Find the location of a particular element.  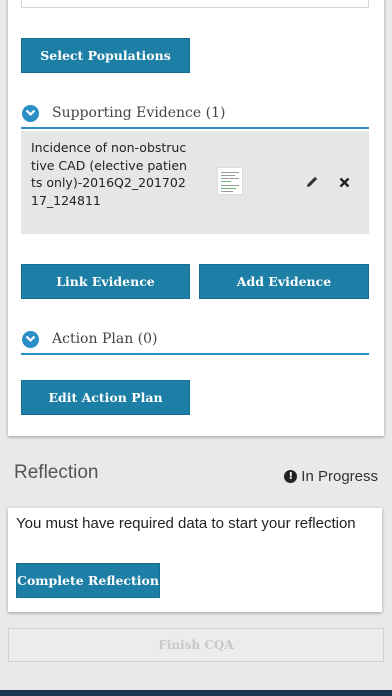

supporting-evidence-header: Supporting Evidence (1) is located at coordinates (195, 114).